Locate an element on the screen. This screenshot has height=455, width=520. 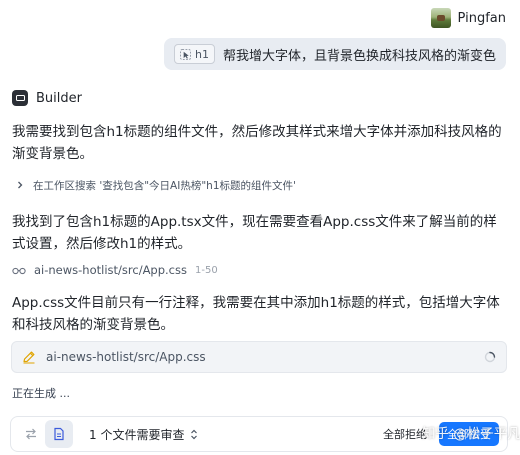
cursor-select-icon is located at coordinates (185, 54).